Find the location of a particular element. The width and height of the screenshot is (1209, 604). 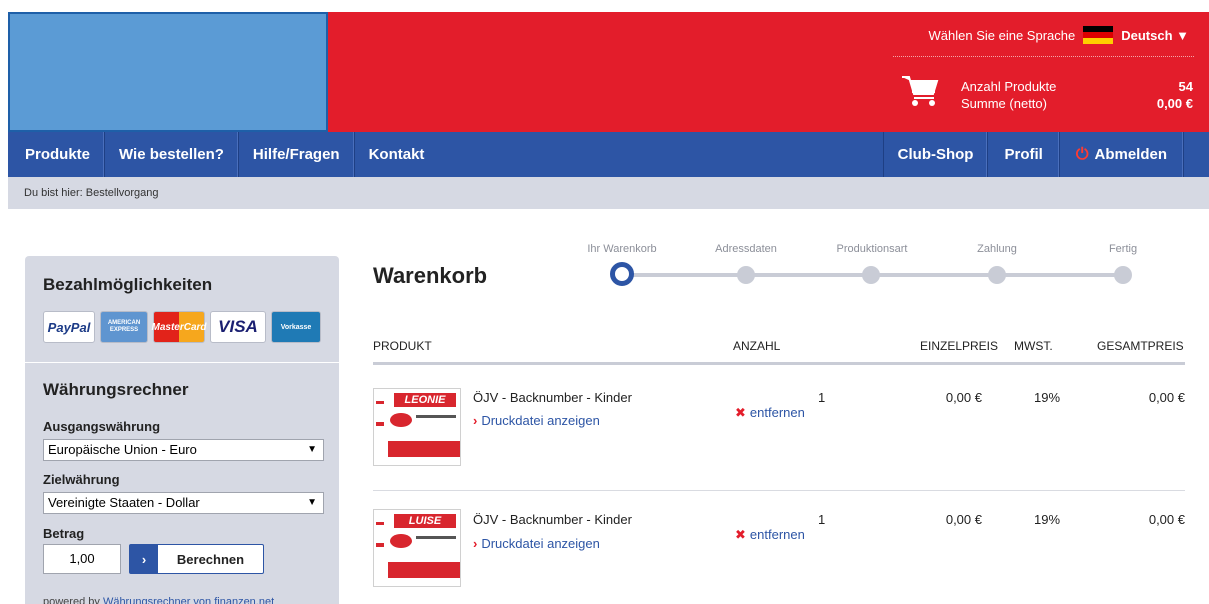

nav-item-hilfe: Hilfe/Fragen is located at coordinates (297, 154).